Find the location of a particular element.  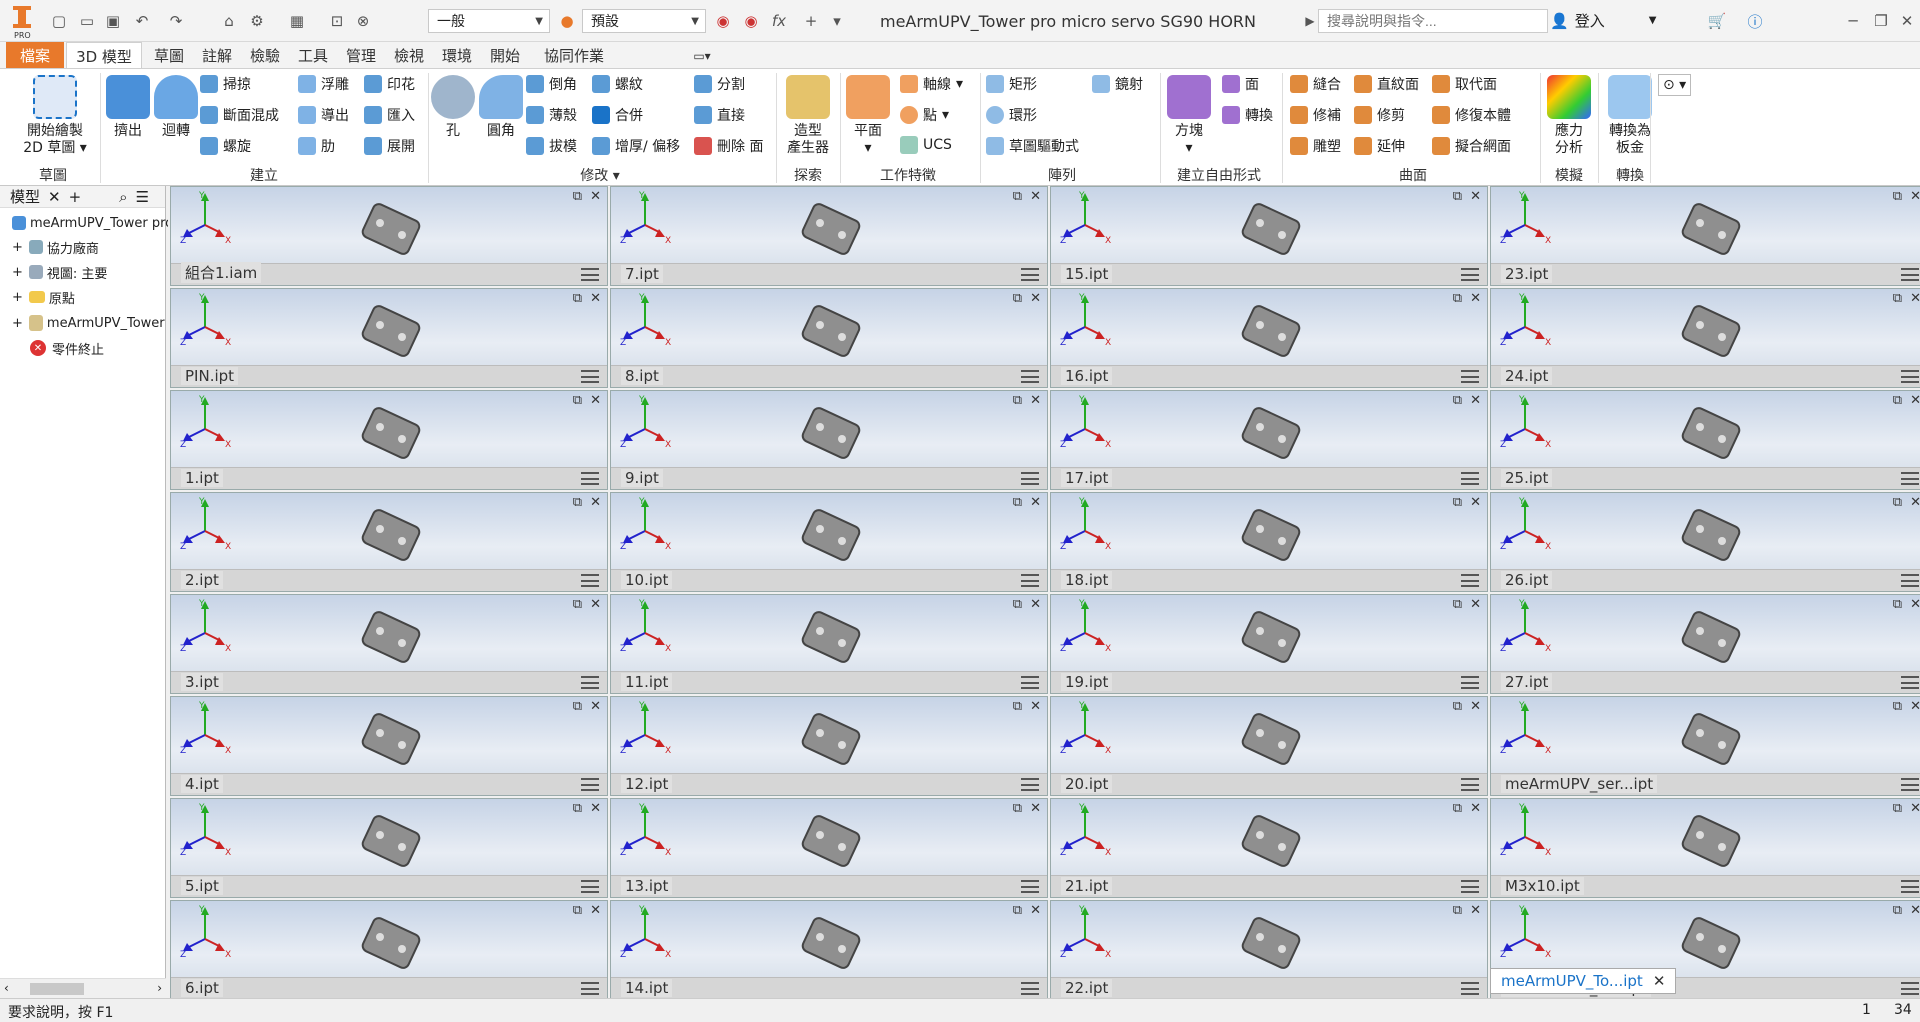

document-window: Y Z X ⧉ ✕ 23.ipt is located at coordinates (1705, 236).